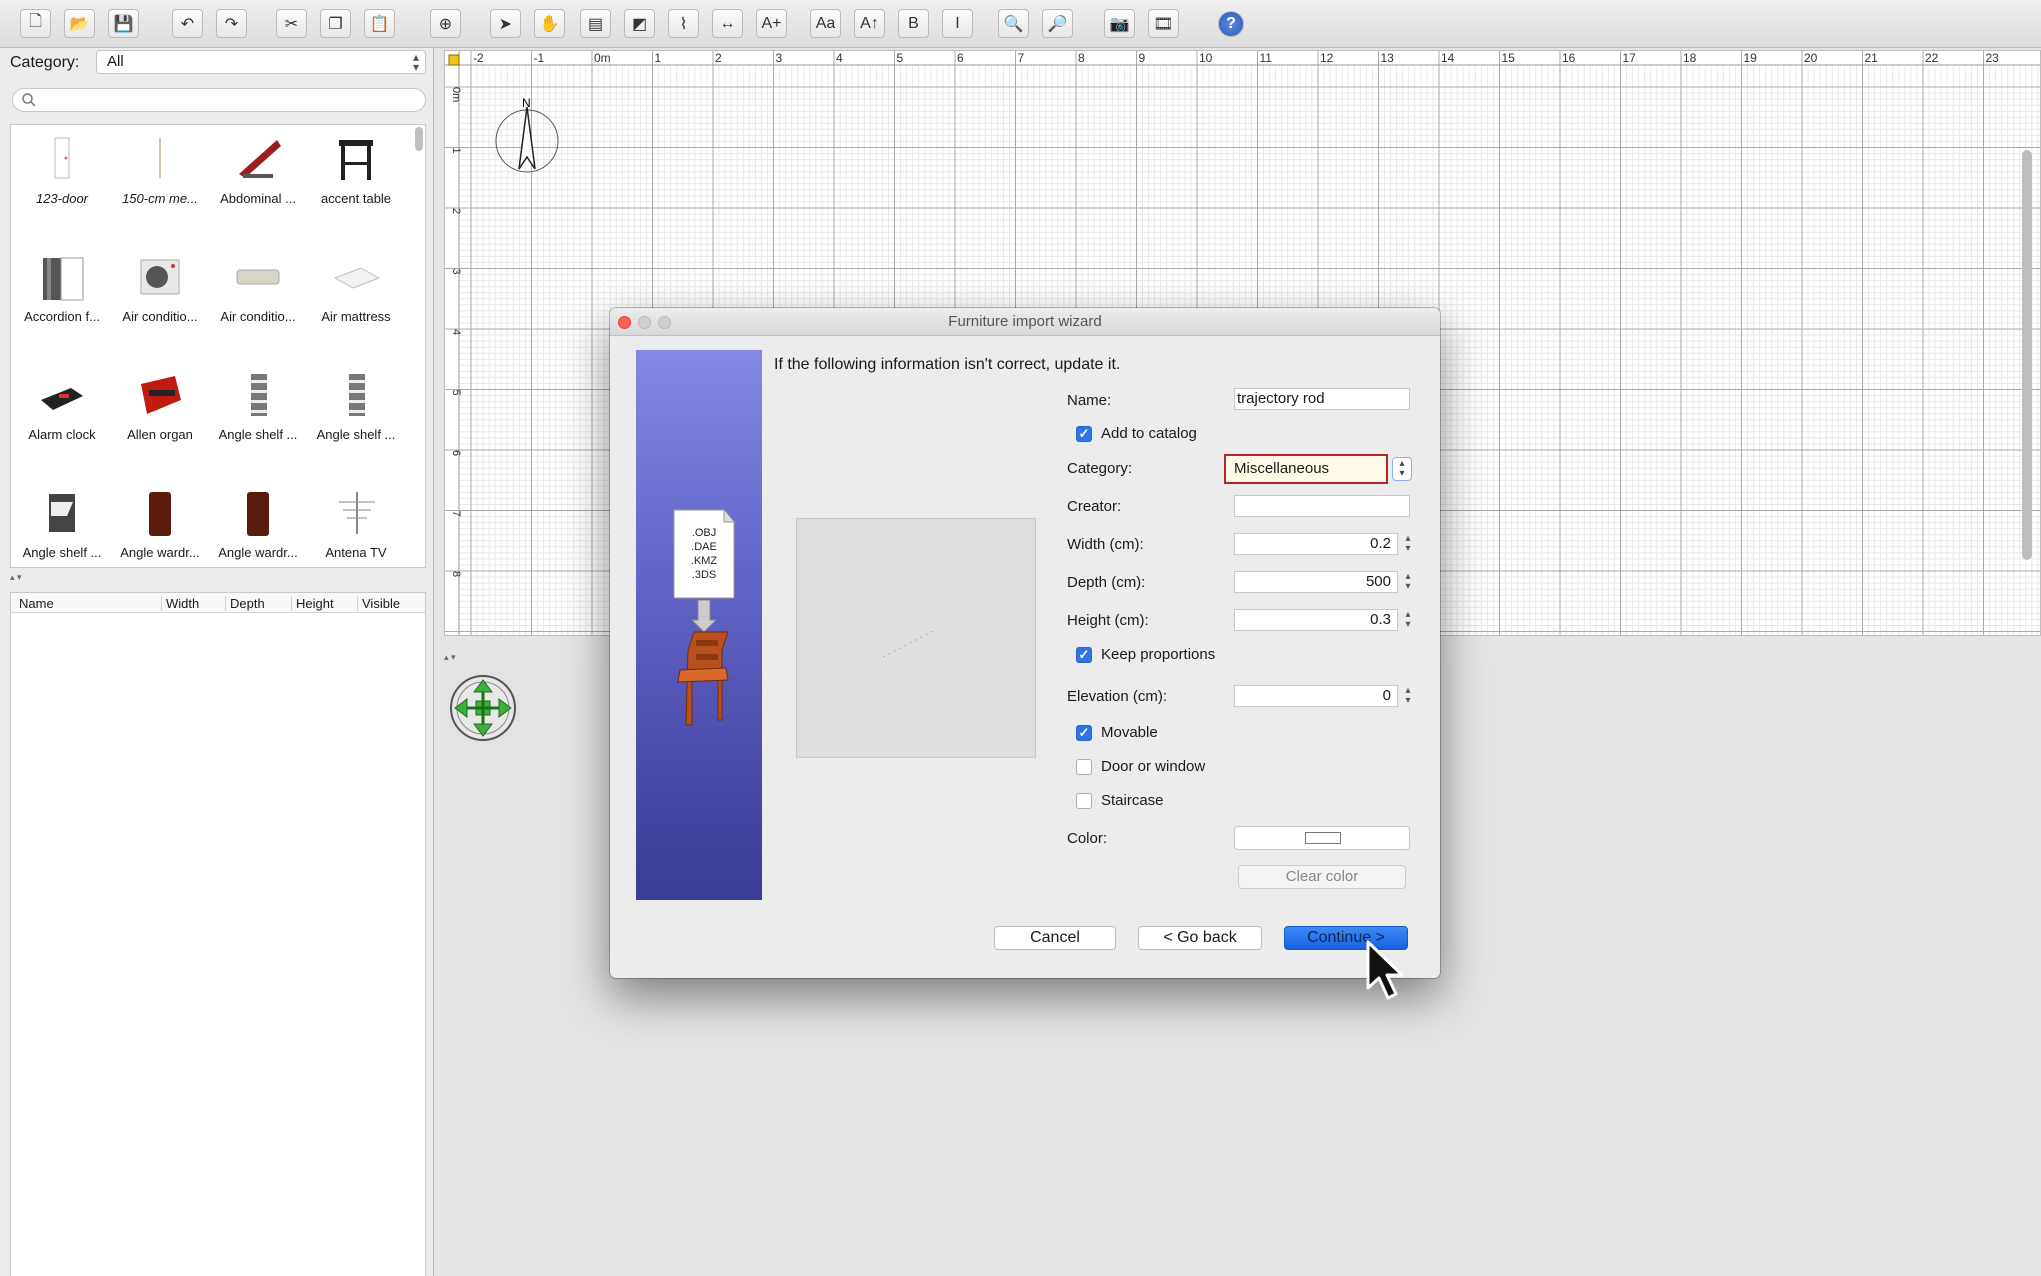  I want to click on catalog-item: accent table, so click(356, 182).